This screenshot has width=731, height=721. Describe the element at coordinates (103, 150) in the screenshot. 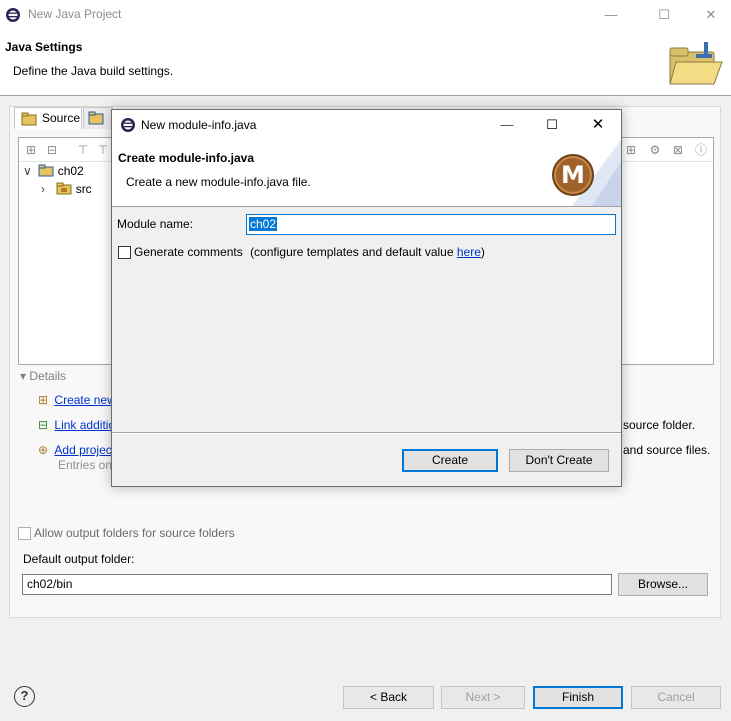

I see `filter-alt-icon: ⊤` at that location.